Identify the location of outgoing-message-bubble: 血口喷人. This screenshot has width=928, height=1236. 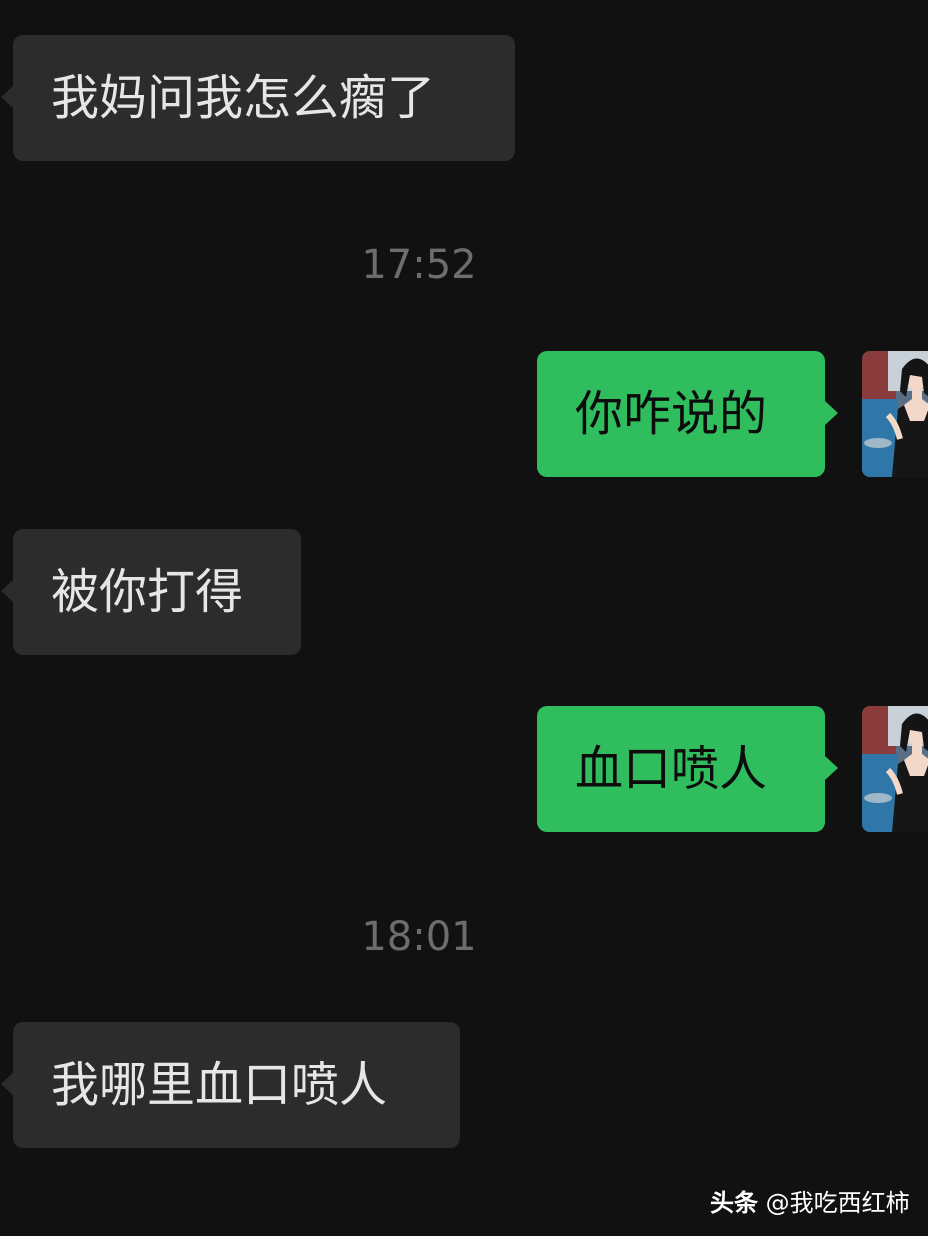
(687, 769).